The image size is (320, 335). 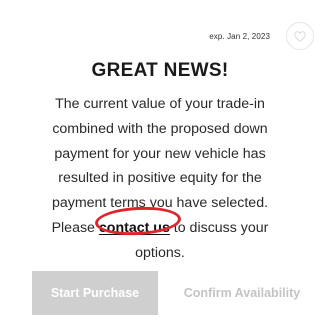 I want to click on start-purchase-button: Start Purchase, so click(x=95, y=293).